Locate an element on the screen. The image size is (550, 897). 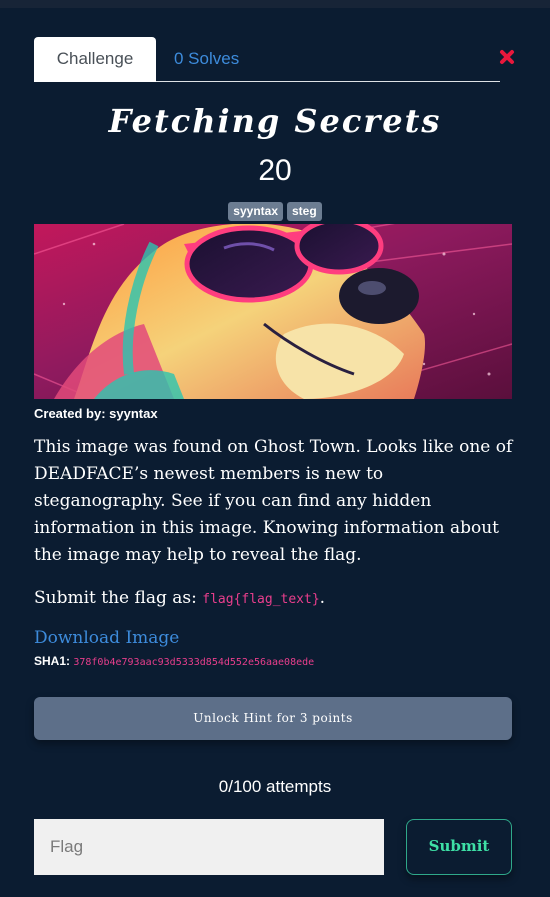
download-image-link: Download Image is located at coordinates (106, 638).